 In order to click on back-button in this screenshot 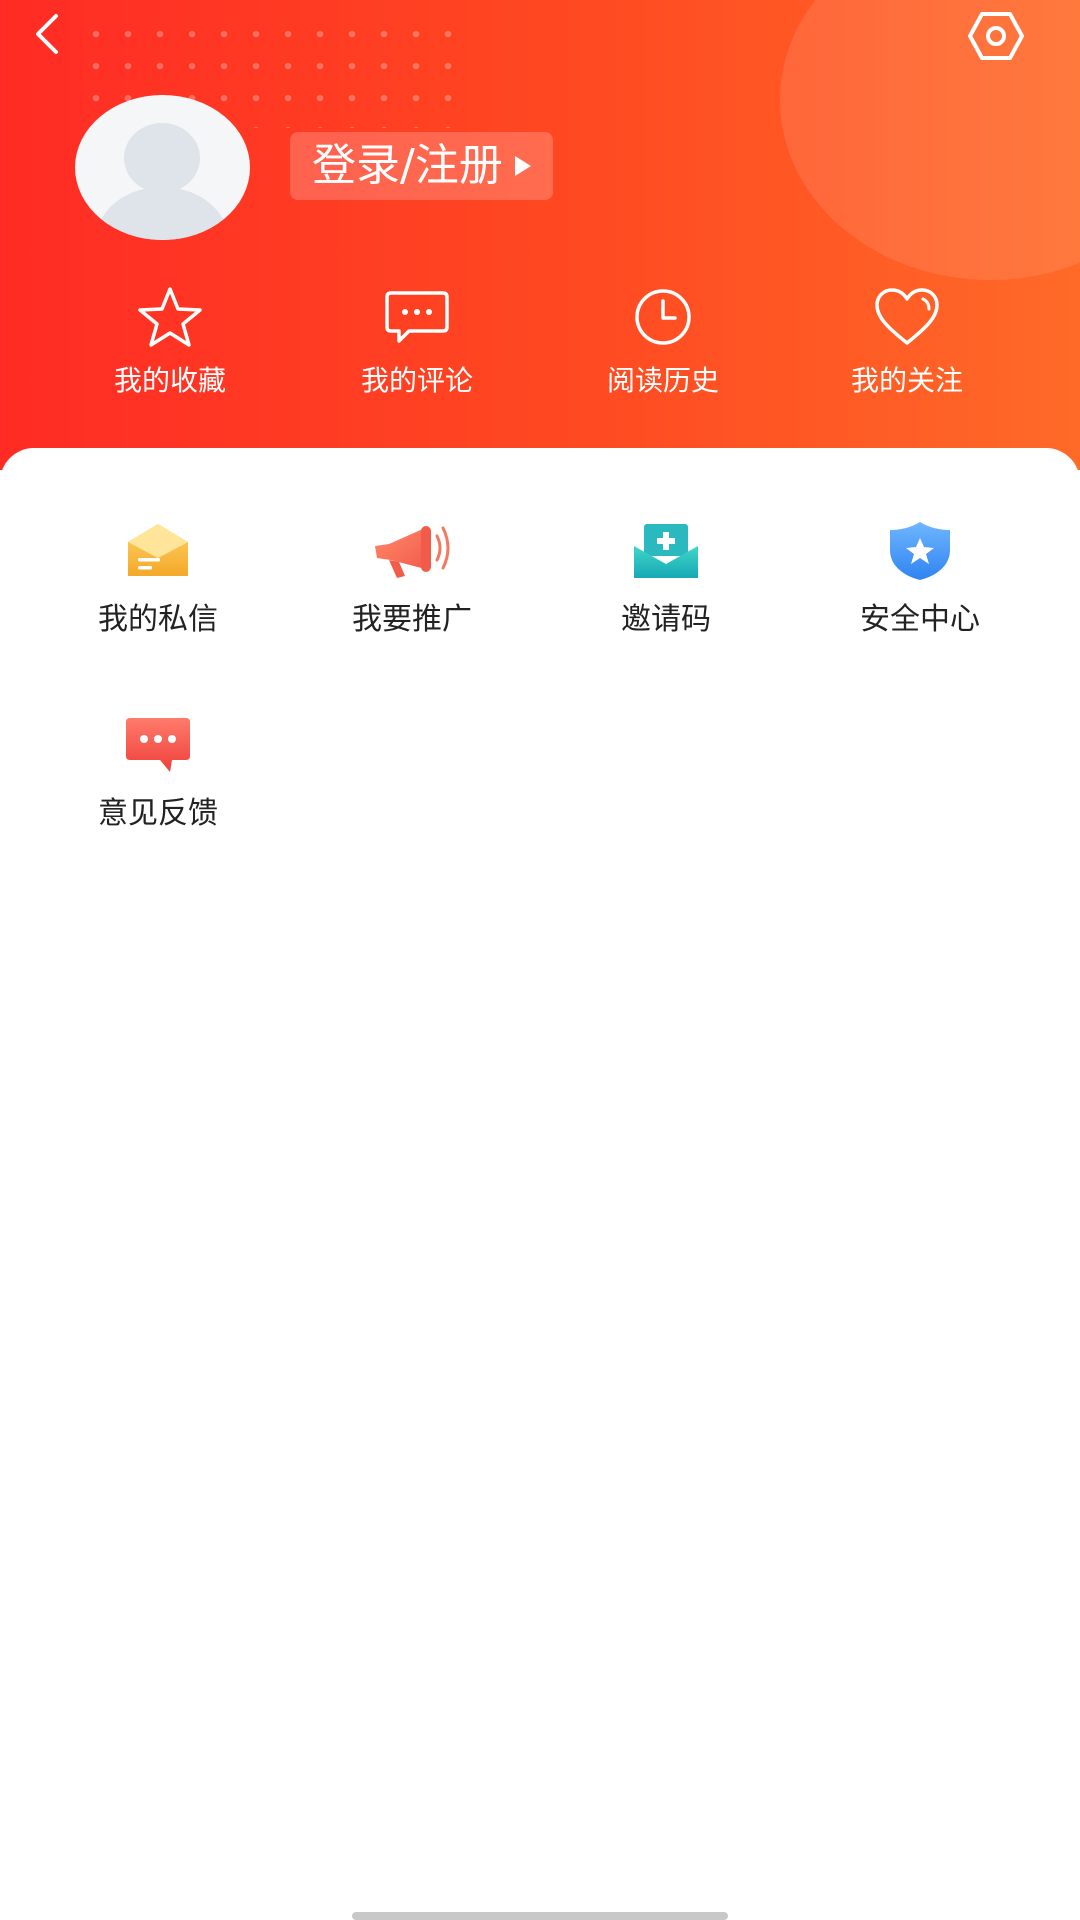, I will do `click(50, 34)`.